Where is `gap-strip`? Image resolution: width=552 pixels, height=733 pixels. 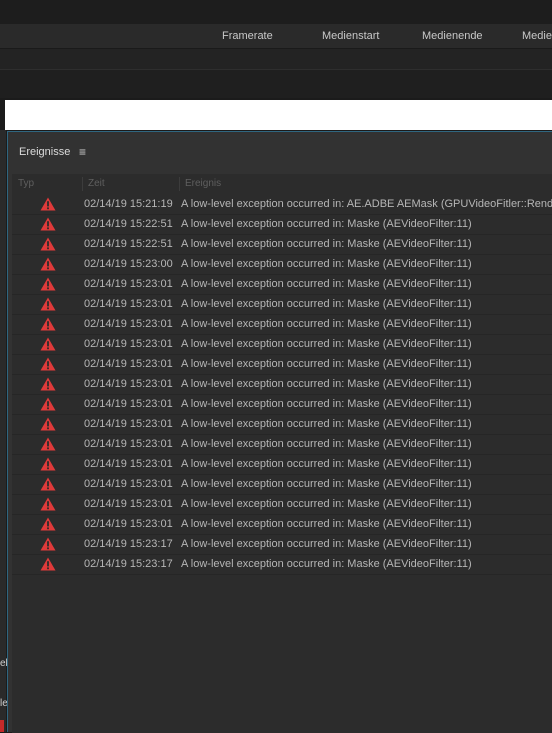
gap-strip is located at coordinates (276, 84).